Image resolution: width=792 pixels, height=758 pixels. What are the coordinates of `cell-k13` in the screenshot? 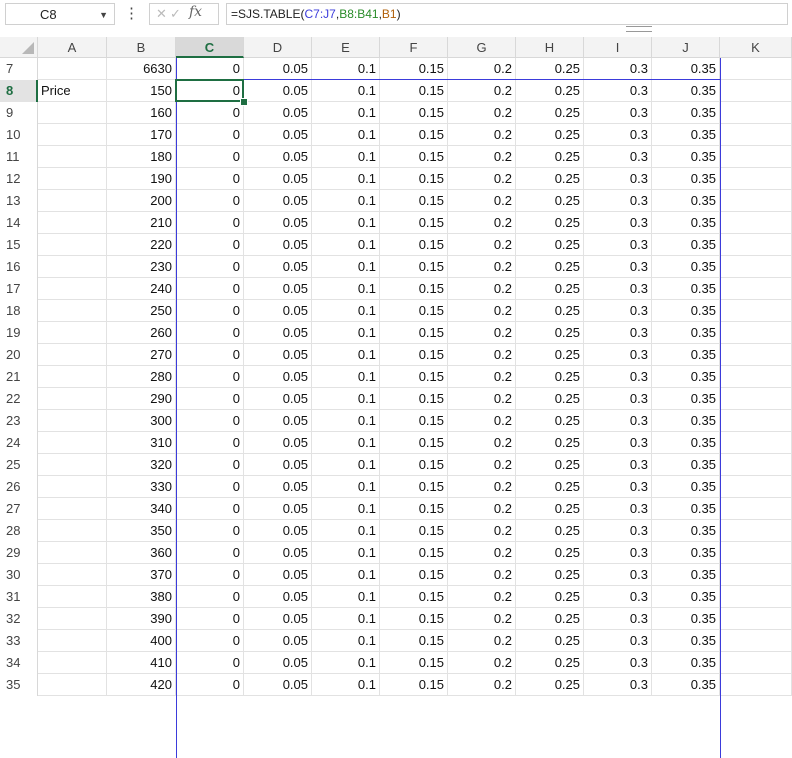 It's located at (756, 201).